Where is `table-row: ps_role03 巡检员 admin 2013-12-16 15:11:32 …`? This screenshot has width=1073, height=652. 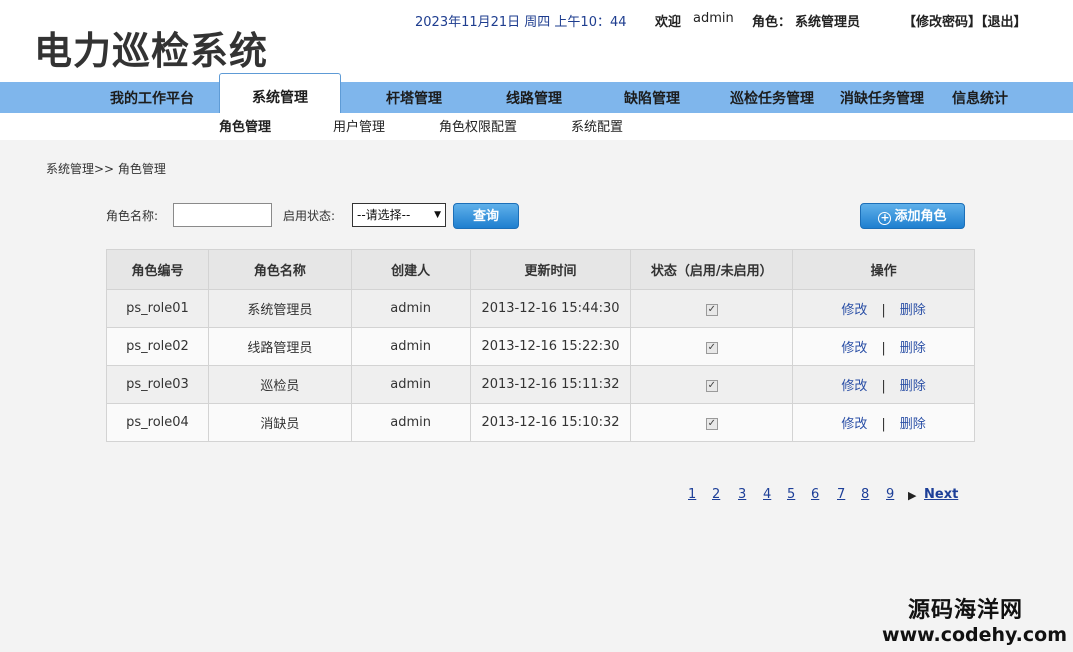 table-row: ps_role03 巡检员 admin 2013-12-16 15:11:32 … is located at coordinates (540, 384).